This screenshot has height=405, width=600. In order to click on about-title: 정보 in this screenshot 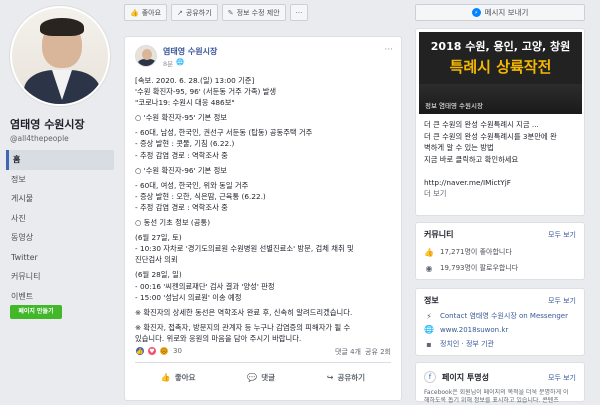, I will do `click(431, 300)`.